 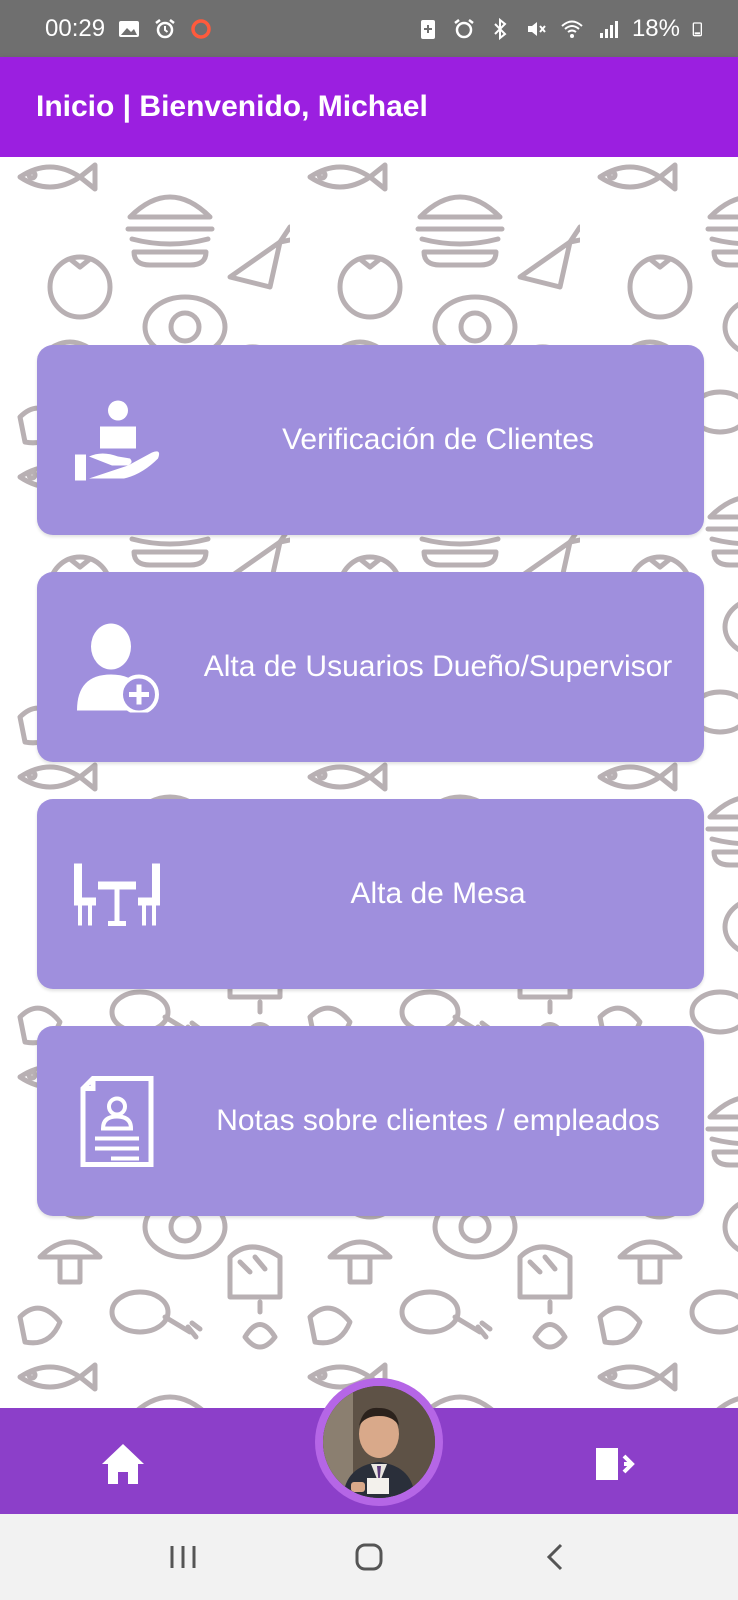 What do you see at coordinates (369, 28) in the screenshot?
I see `status-bar: 00:29 18%` at bounding box center [369, 28].